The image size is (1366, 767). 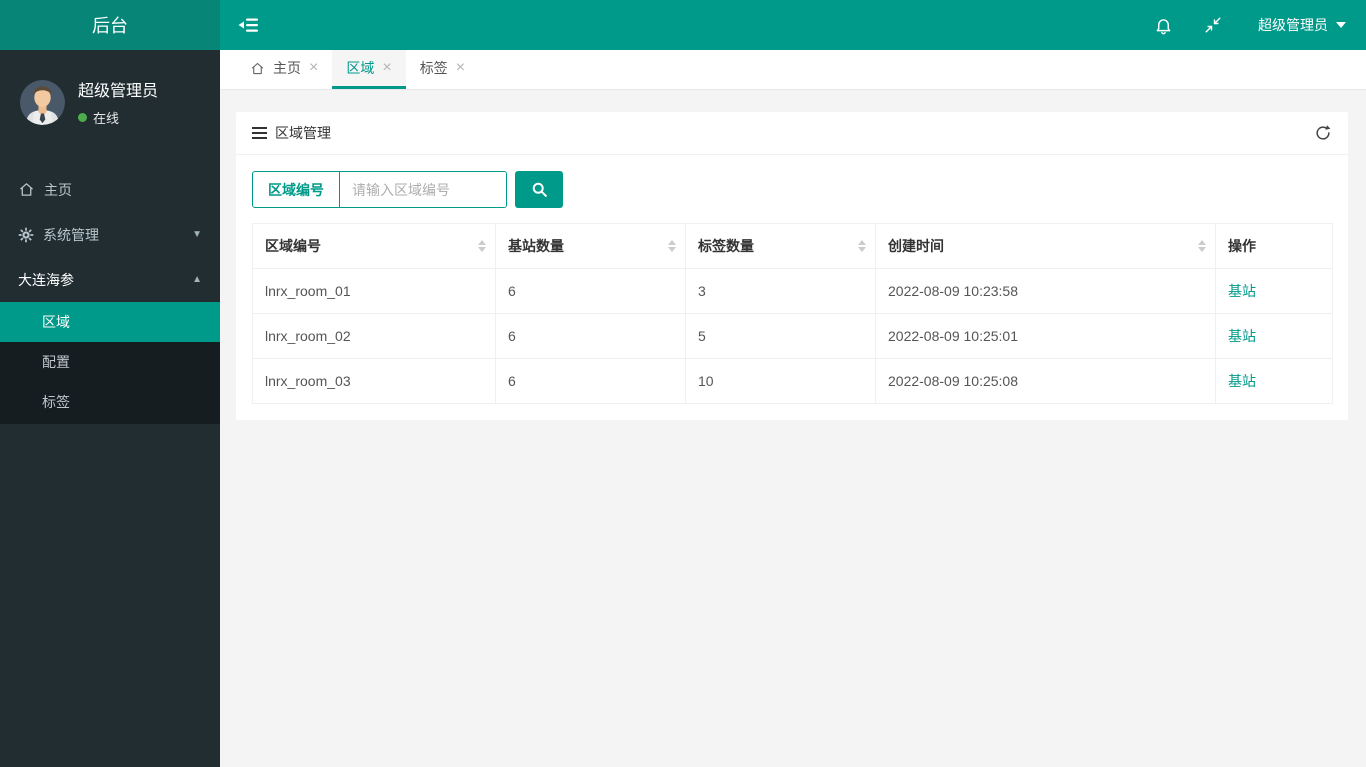 What do you see at coordinates (293, 246) in the screenshot?
I see `column-label: 区域编号` at bounding box center [293, 246].